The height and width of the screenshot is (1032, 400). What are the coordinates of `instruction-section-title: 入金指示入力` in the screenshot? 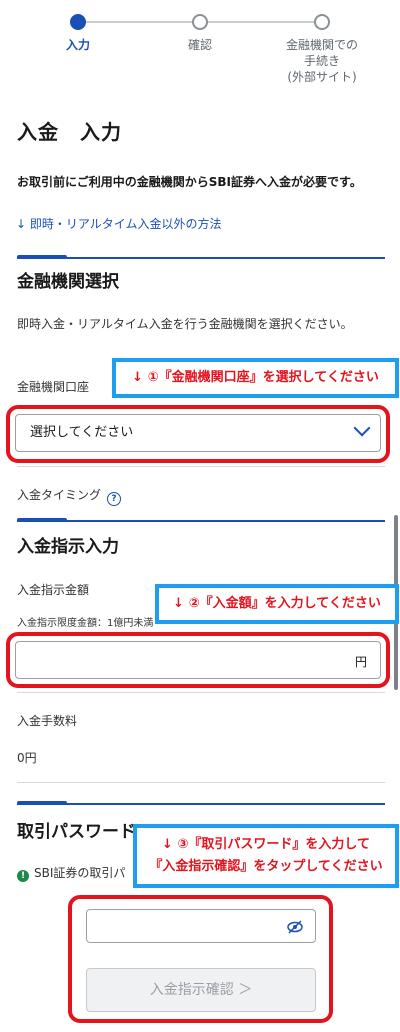 It's located at (68, 547).